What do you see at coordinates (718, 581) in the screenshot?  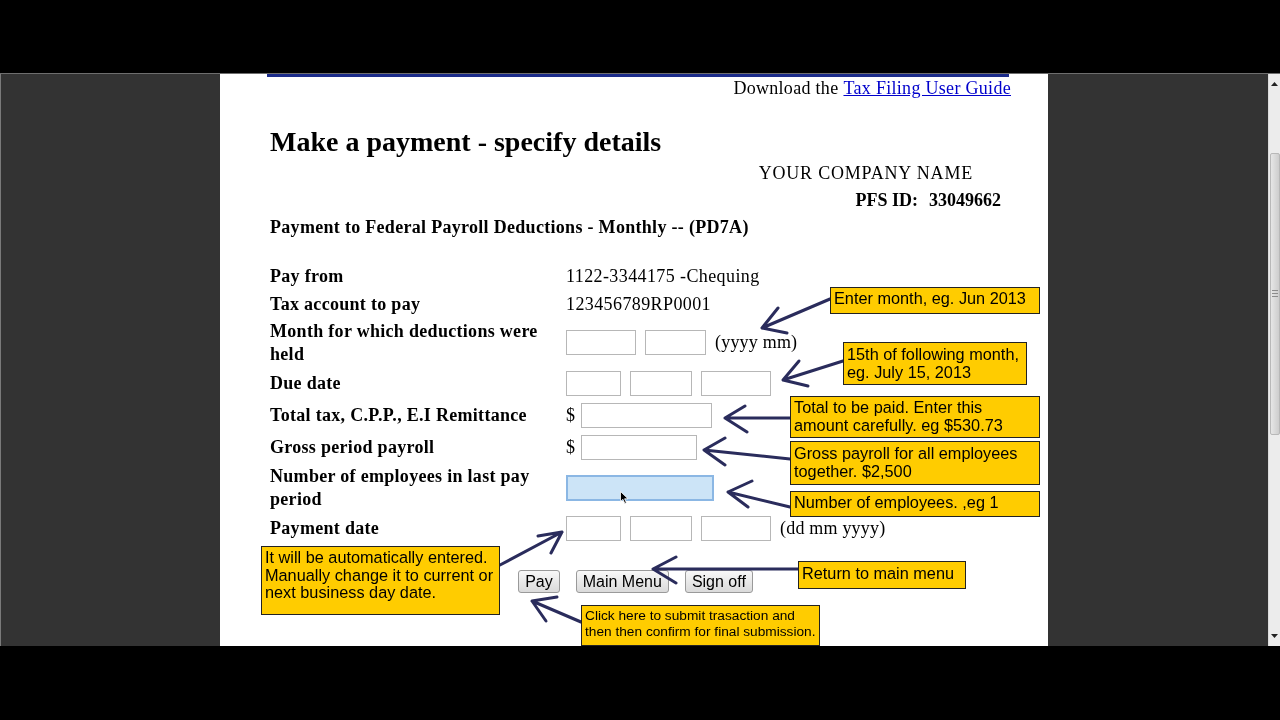 I see `sign-off-button: Sign off` at bounding box center [718, 581].